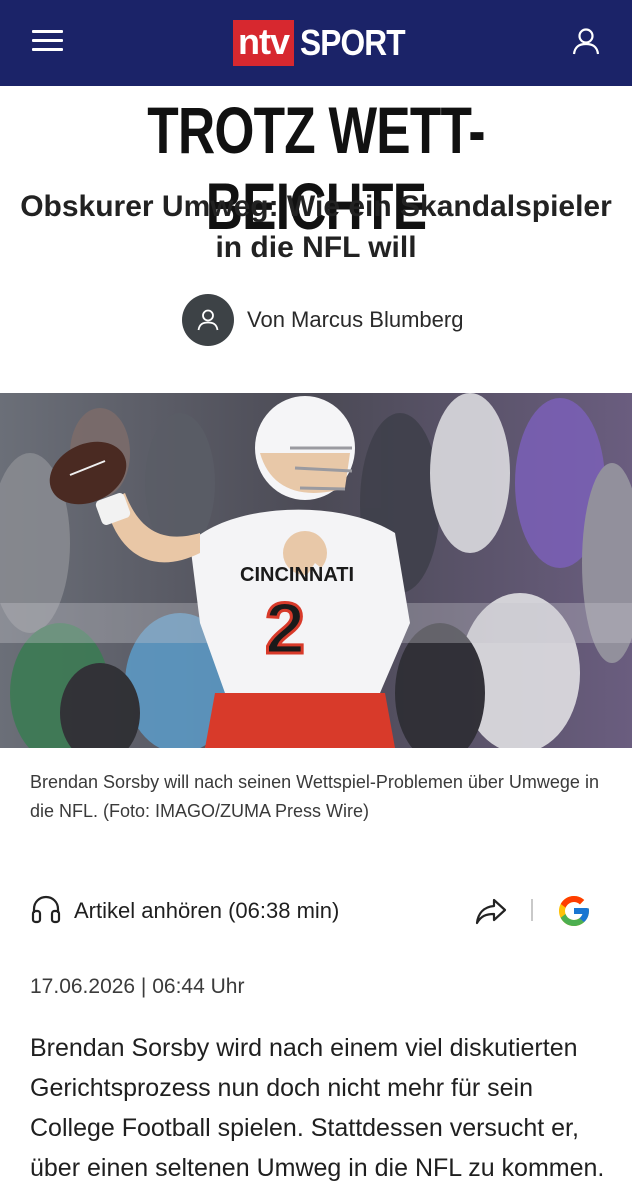 The height and width of the screenshot is (1200, 632). Describe the element at coordinates (355, 319) in the screenshot. I see `author-name: Von Marcus Blumberg` at that location.